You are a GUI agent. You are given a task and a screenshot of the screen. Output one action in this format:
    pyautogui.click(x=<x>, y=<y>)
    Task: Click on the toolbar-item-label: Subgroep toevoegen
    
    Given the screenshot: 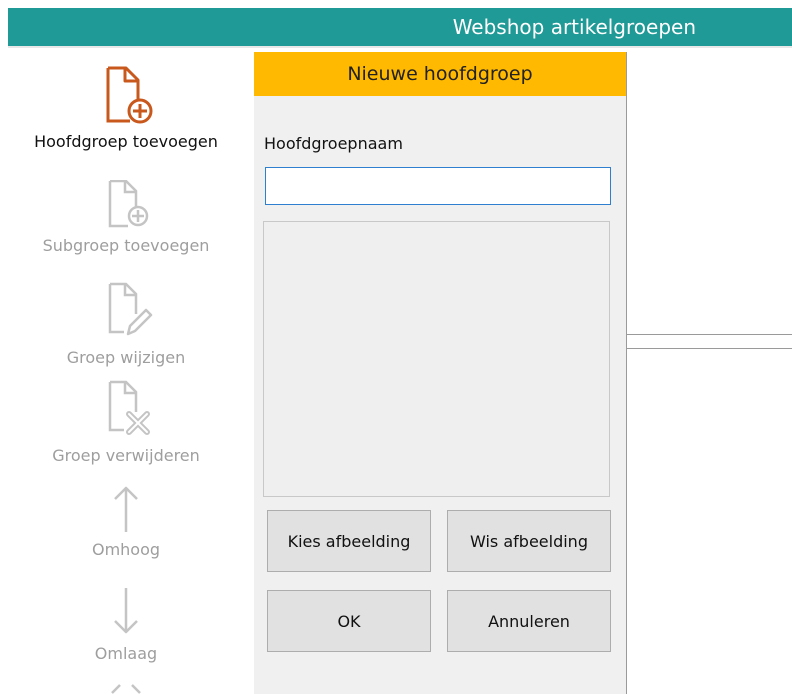 What is the action you would take?
    pyautogui.click(x=126, y=245)
    